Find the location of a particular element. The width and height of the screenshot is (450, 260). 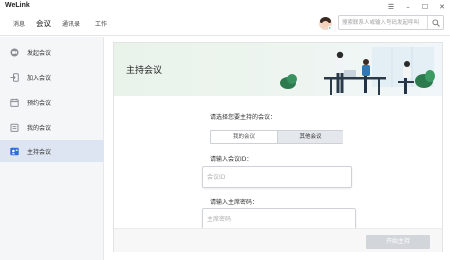

search-input is located at coordinates (384, 22).